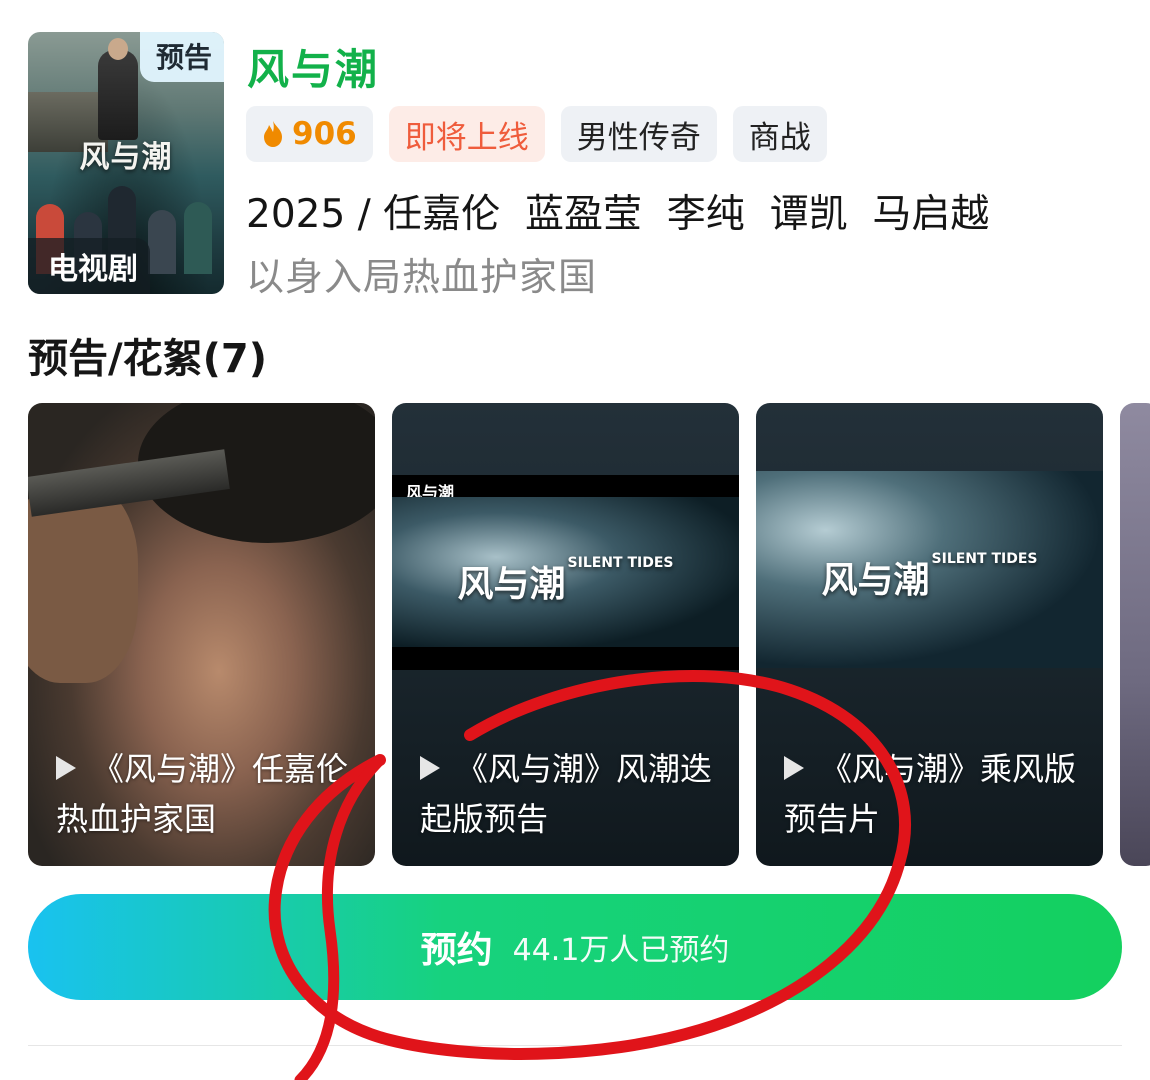  Describe the element at coordinates (201, 634) in the screenshot. I see `trailer-card: 《风与潮》任嘉伦热血护家国` at that location.